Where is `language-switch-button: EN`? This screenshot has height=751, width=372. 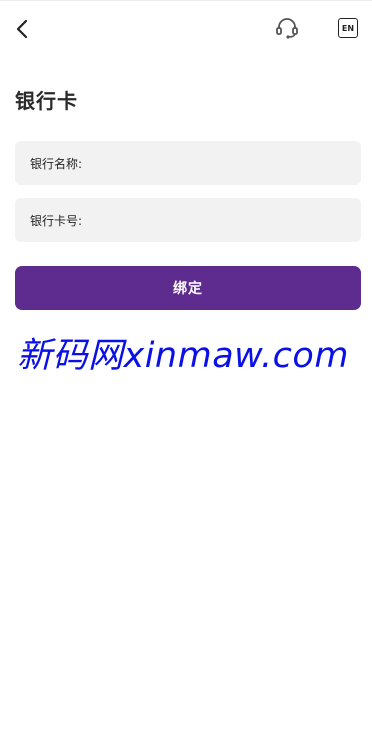
language-switch-button: EN is located at coordinates (348, 28).